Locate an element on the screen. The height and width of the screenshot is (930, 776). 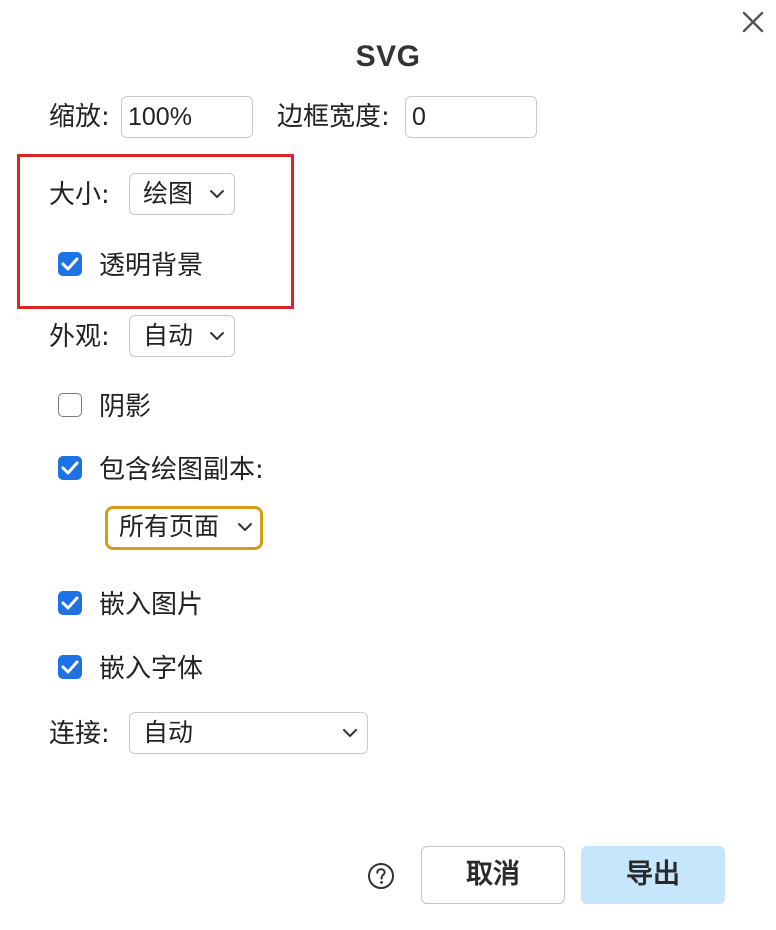
shadow-label: 阴影 is located at coordinates (125, 407).